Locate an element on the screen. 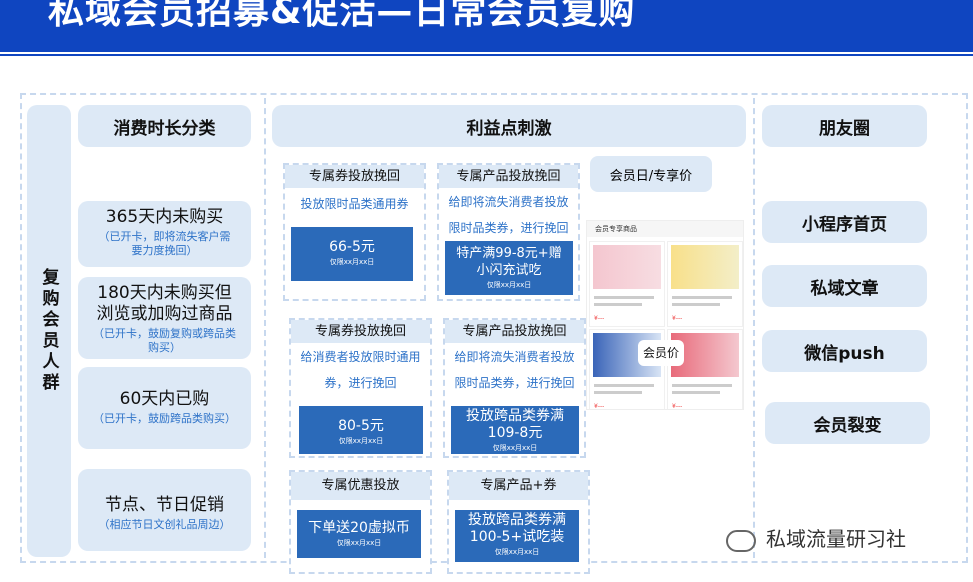 The height and width of the screenshot is (582, 973). channel-mini-program: 小程序首页 is located at coordinates (844, 222).